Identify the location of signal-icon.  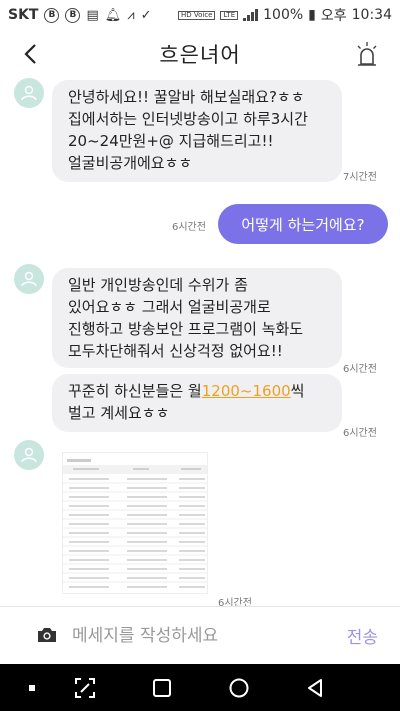
(251, 15).